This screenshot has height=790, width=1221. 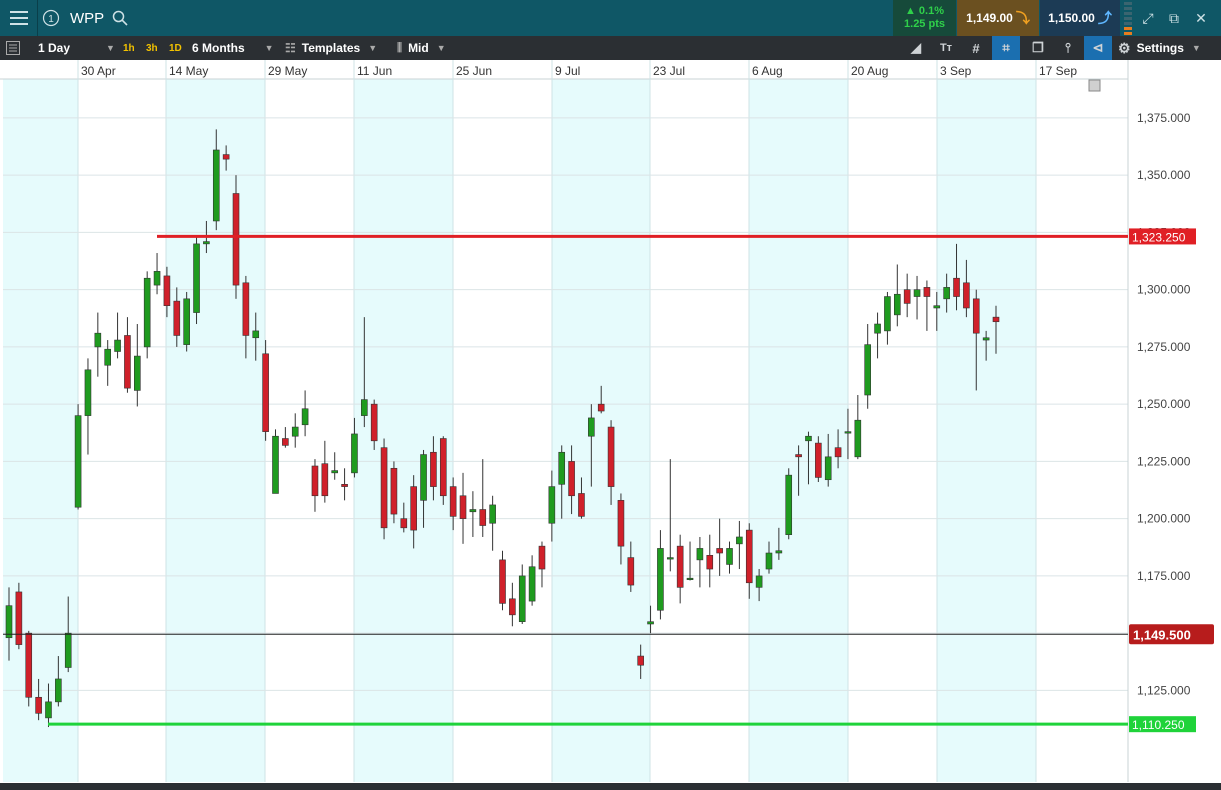 I want to click on line-draw-icon: ◢, so click(x=916, y=48).